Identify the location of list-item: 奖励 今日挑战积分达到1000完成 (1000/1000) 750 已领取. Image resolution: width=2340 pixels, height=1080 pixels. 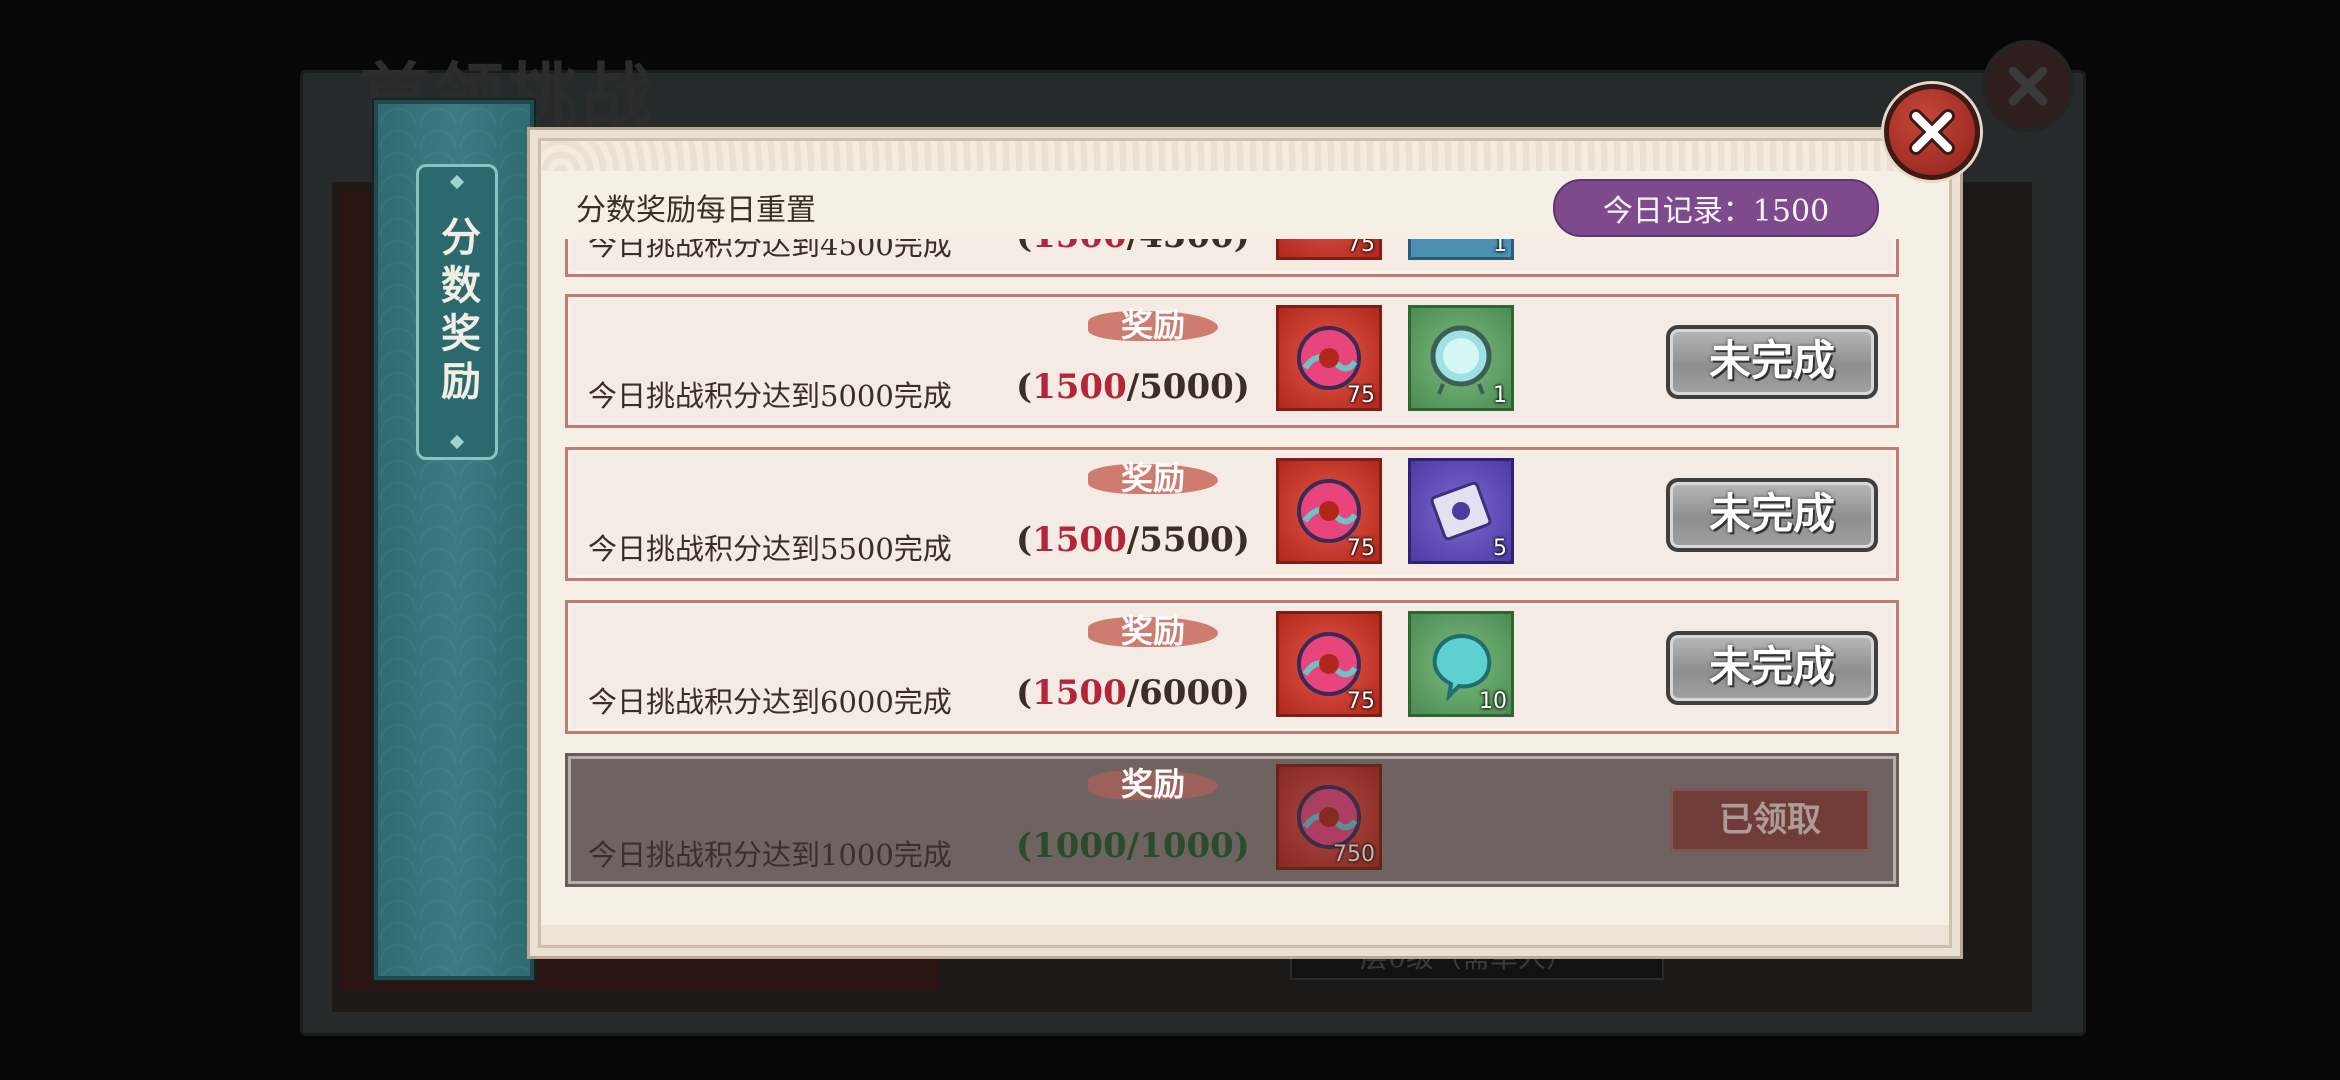
(1232, 820).